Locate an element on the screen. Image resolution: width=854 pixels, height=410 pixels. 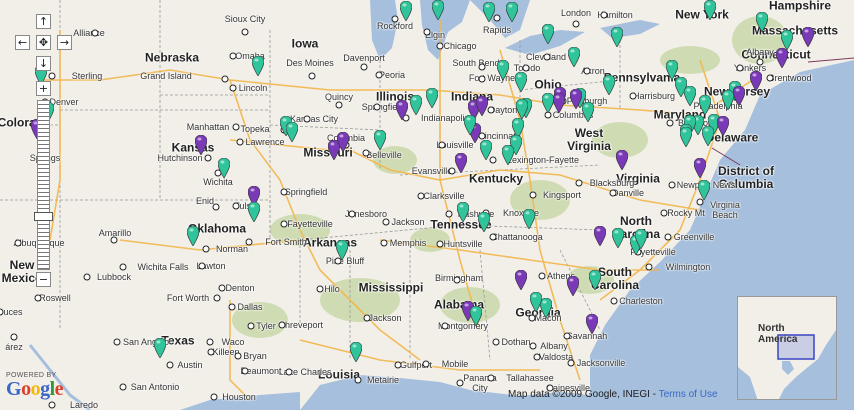
city-label-tallahassee: Tallahassee is located at coordinates (530, 378).